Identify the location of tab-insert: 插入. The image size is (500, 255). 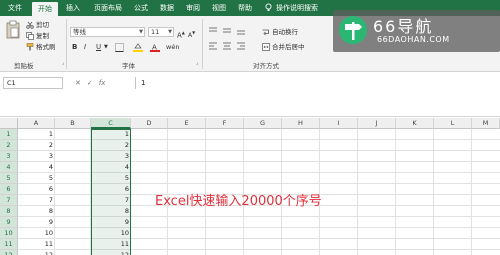
(73, 8).